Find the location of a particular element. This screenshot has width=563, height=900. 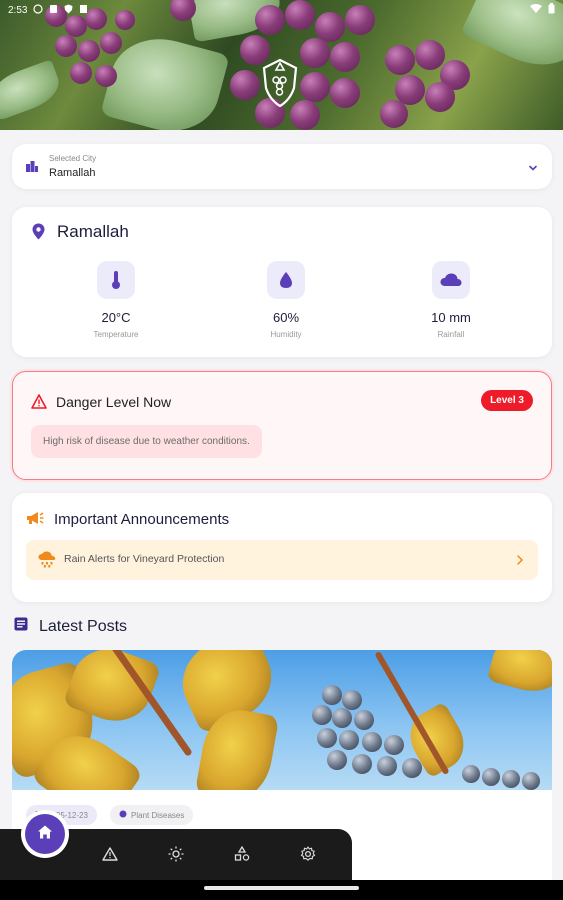

danger-title: Danger Level Now is located at coordinates (114, 402).